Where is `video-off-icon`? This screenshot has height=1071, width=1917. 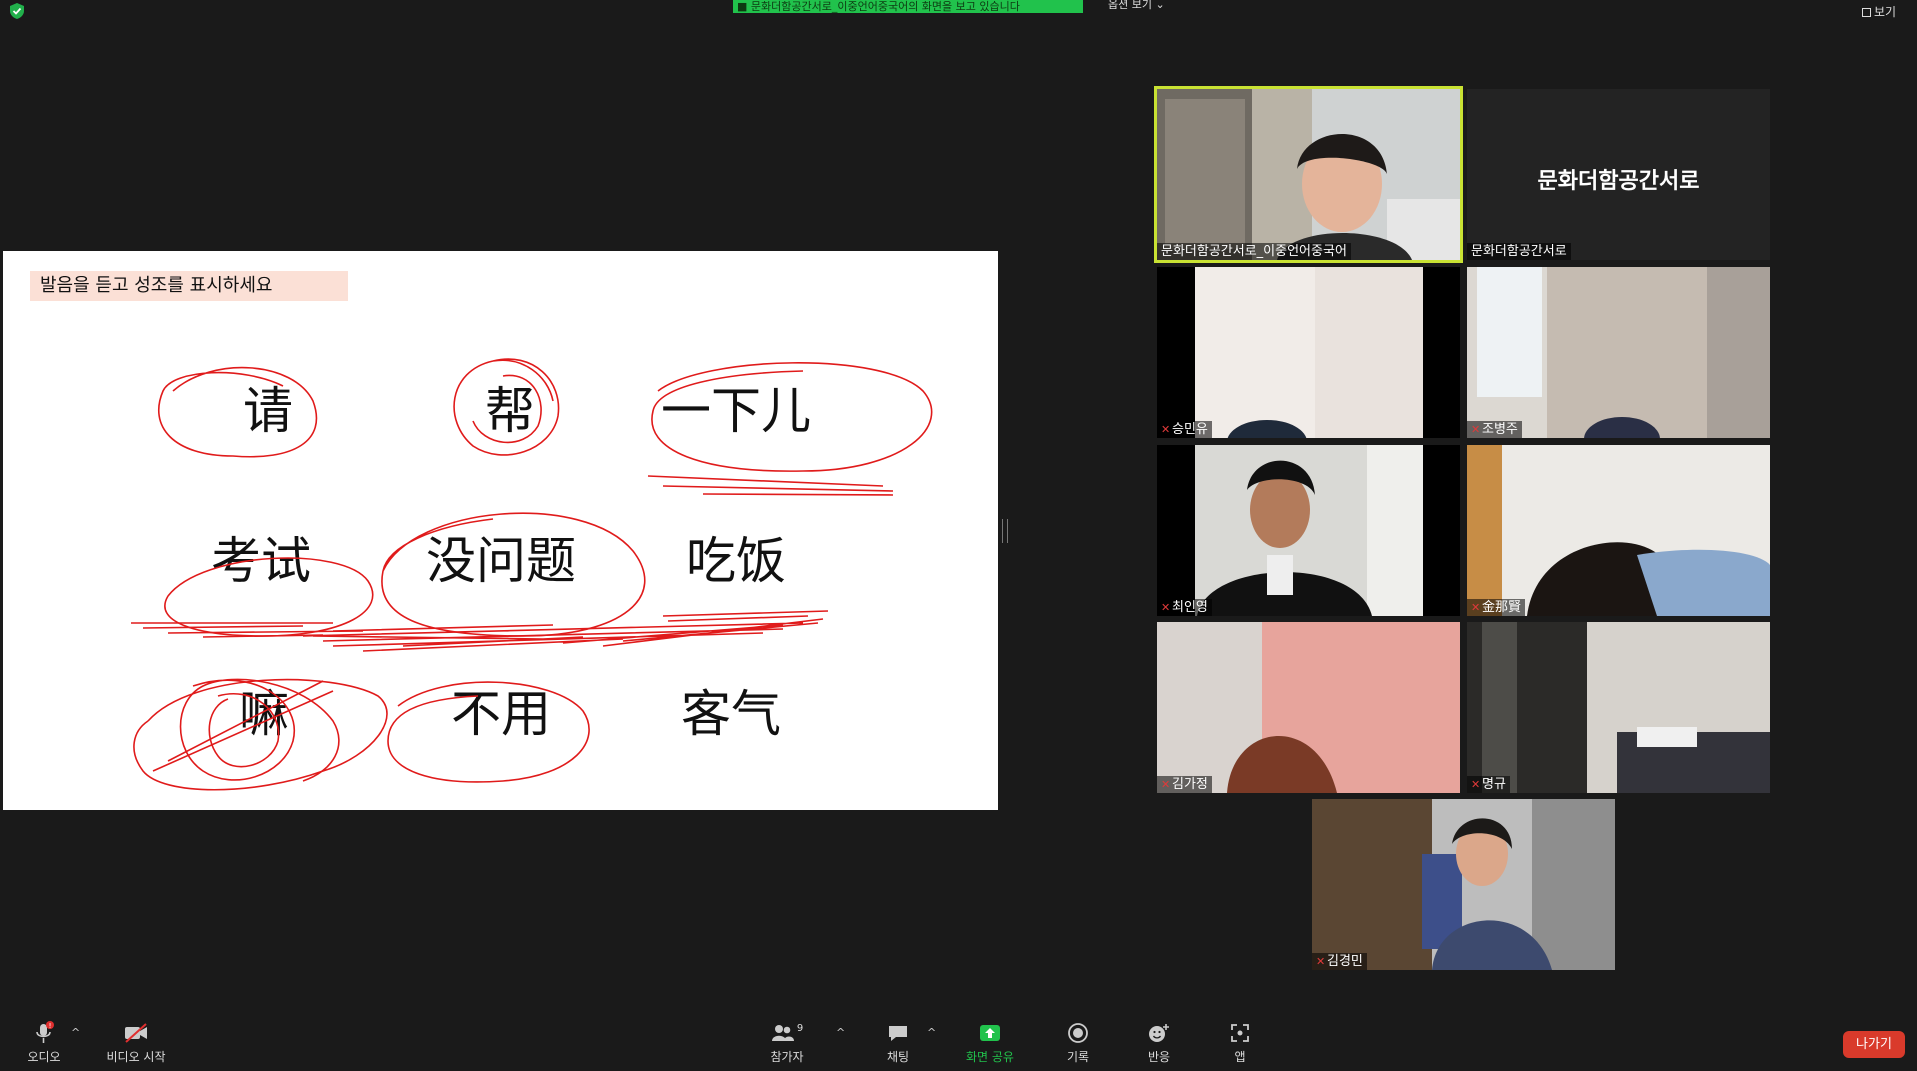
video-off-icon is located at coordinates (136, 1033).